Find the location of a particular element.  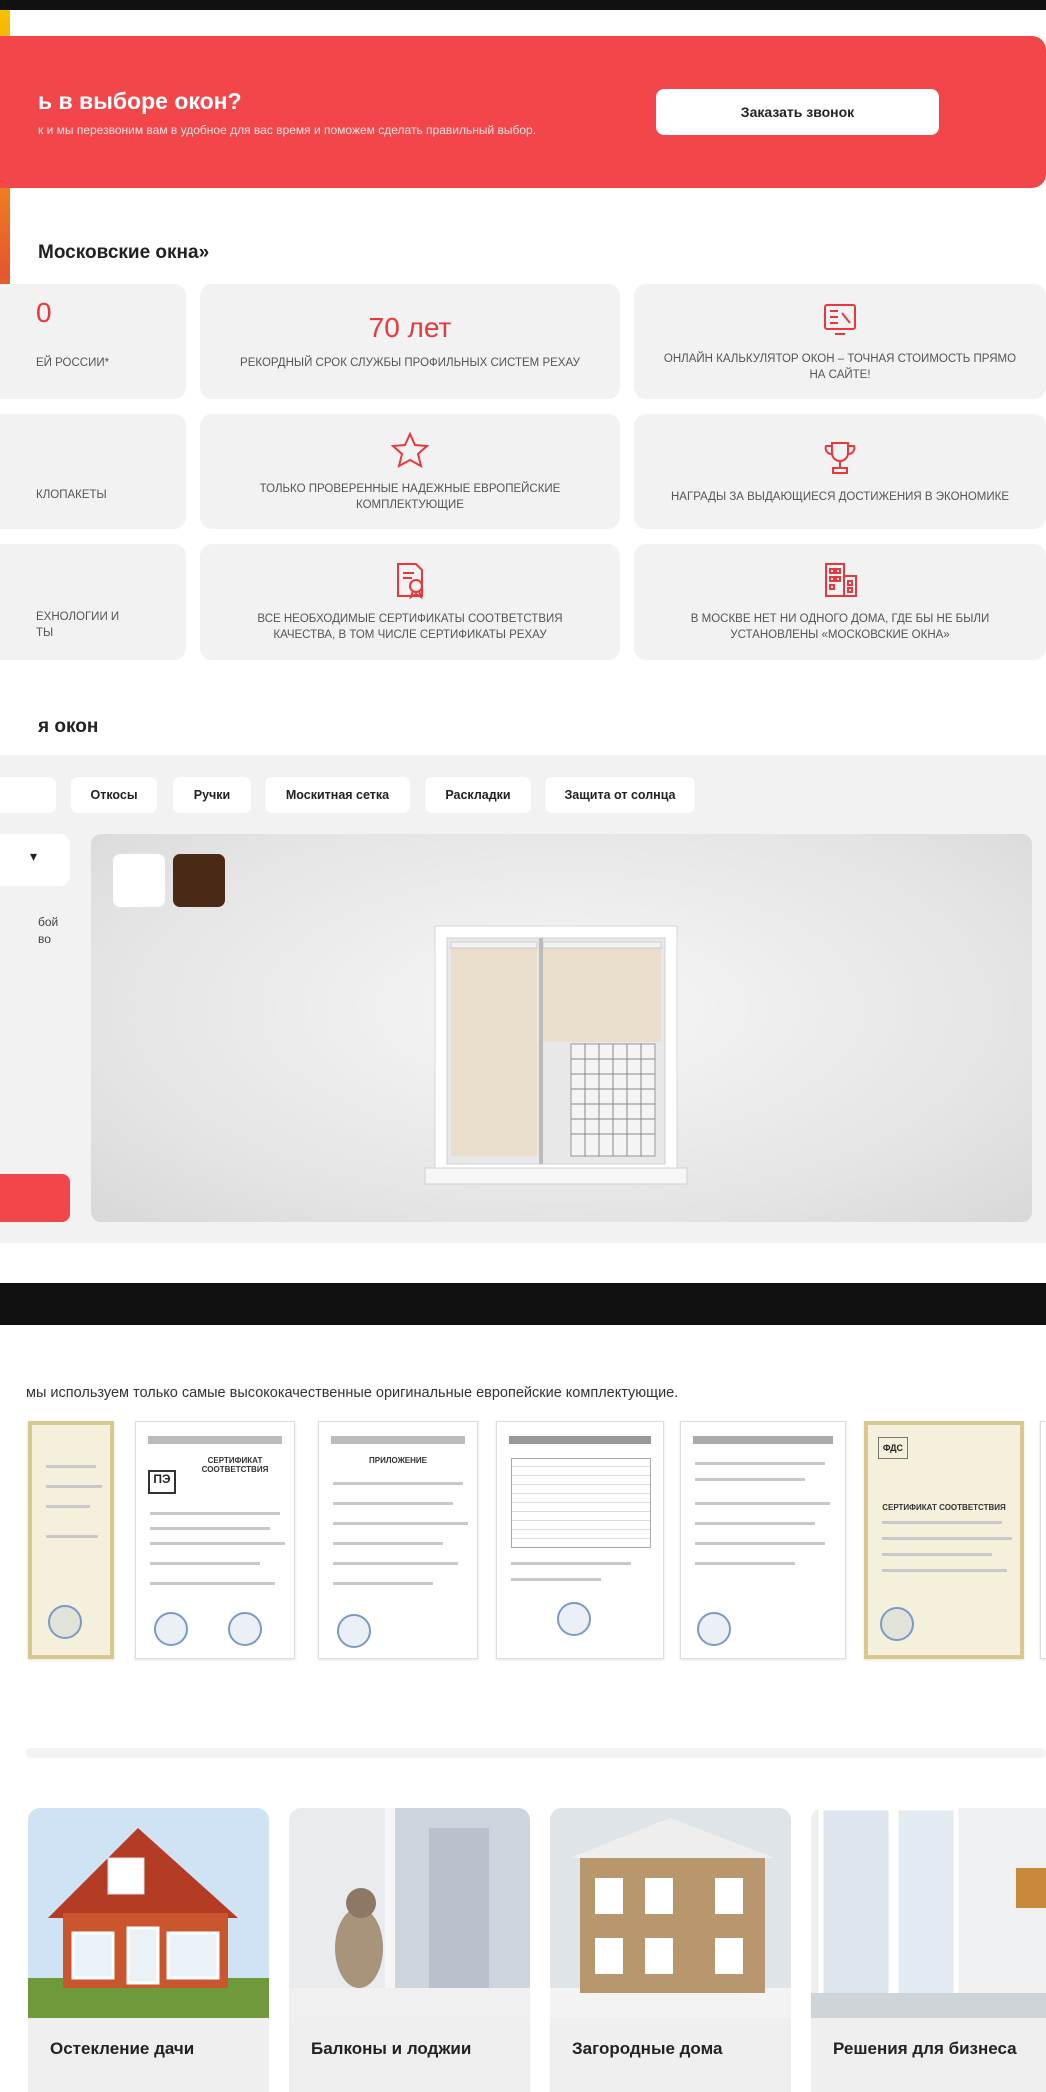

certificate-mark-icon: ФДС is located at coordinates (893, 1448).